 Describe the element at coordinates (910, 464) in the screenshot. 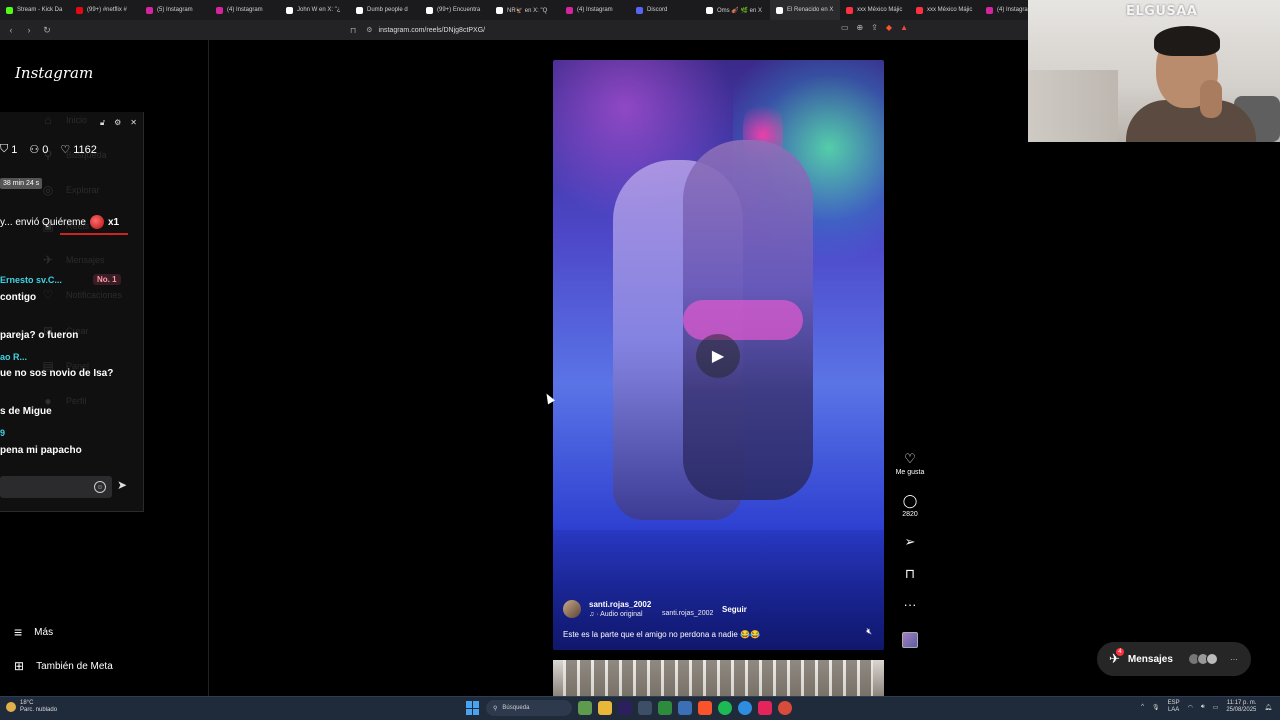

I see `like-button: ♡ Me gusta` at that location.